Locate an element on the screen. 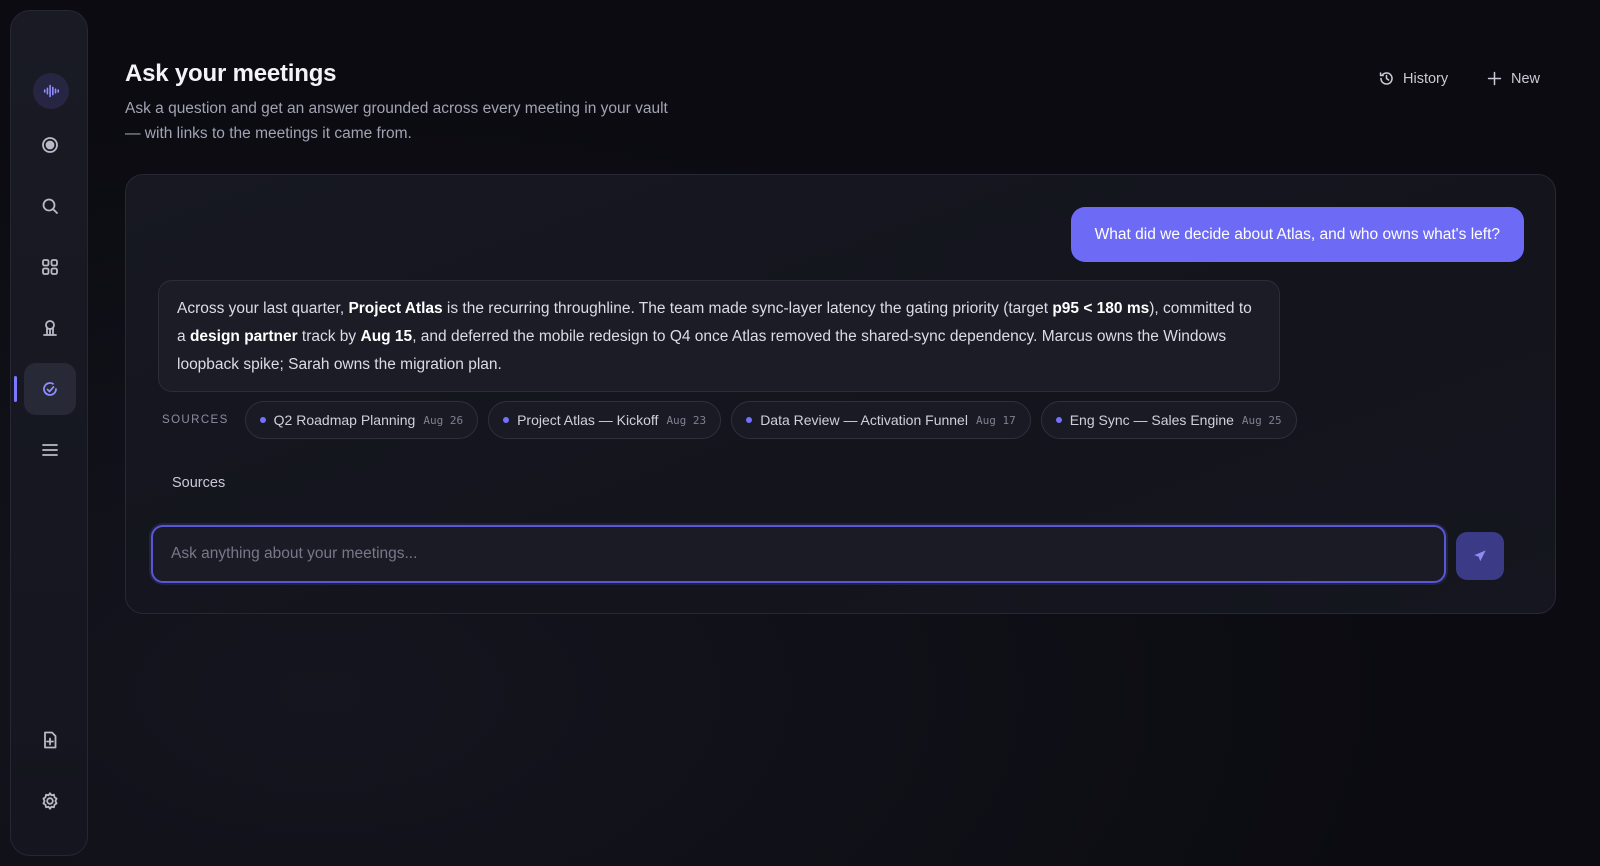  source-date: Aug 25 is located at coordinates (1261, 420).